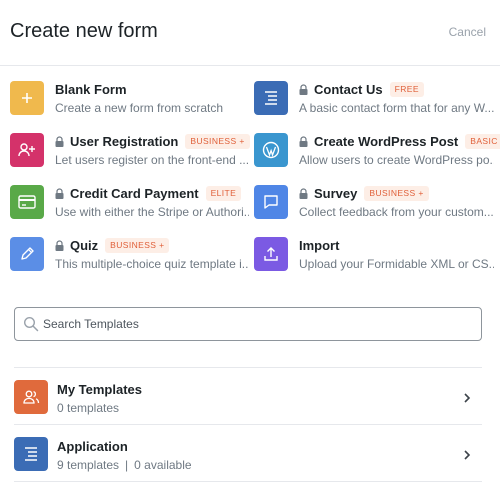 This screenshot has width=500, height=495. What do you see at coordinates (88, 408) in the screenshot?
I see `category-count: 0 templates` at bounding box center [88, 408].